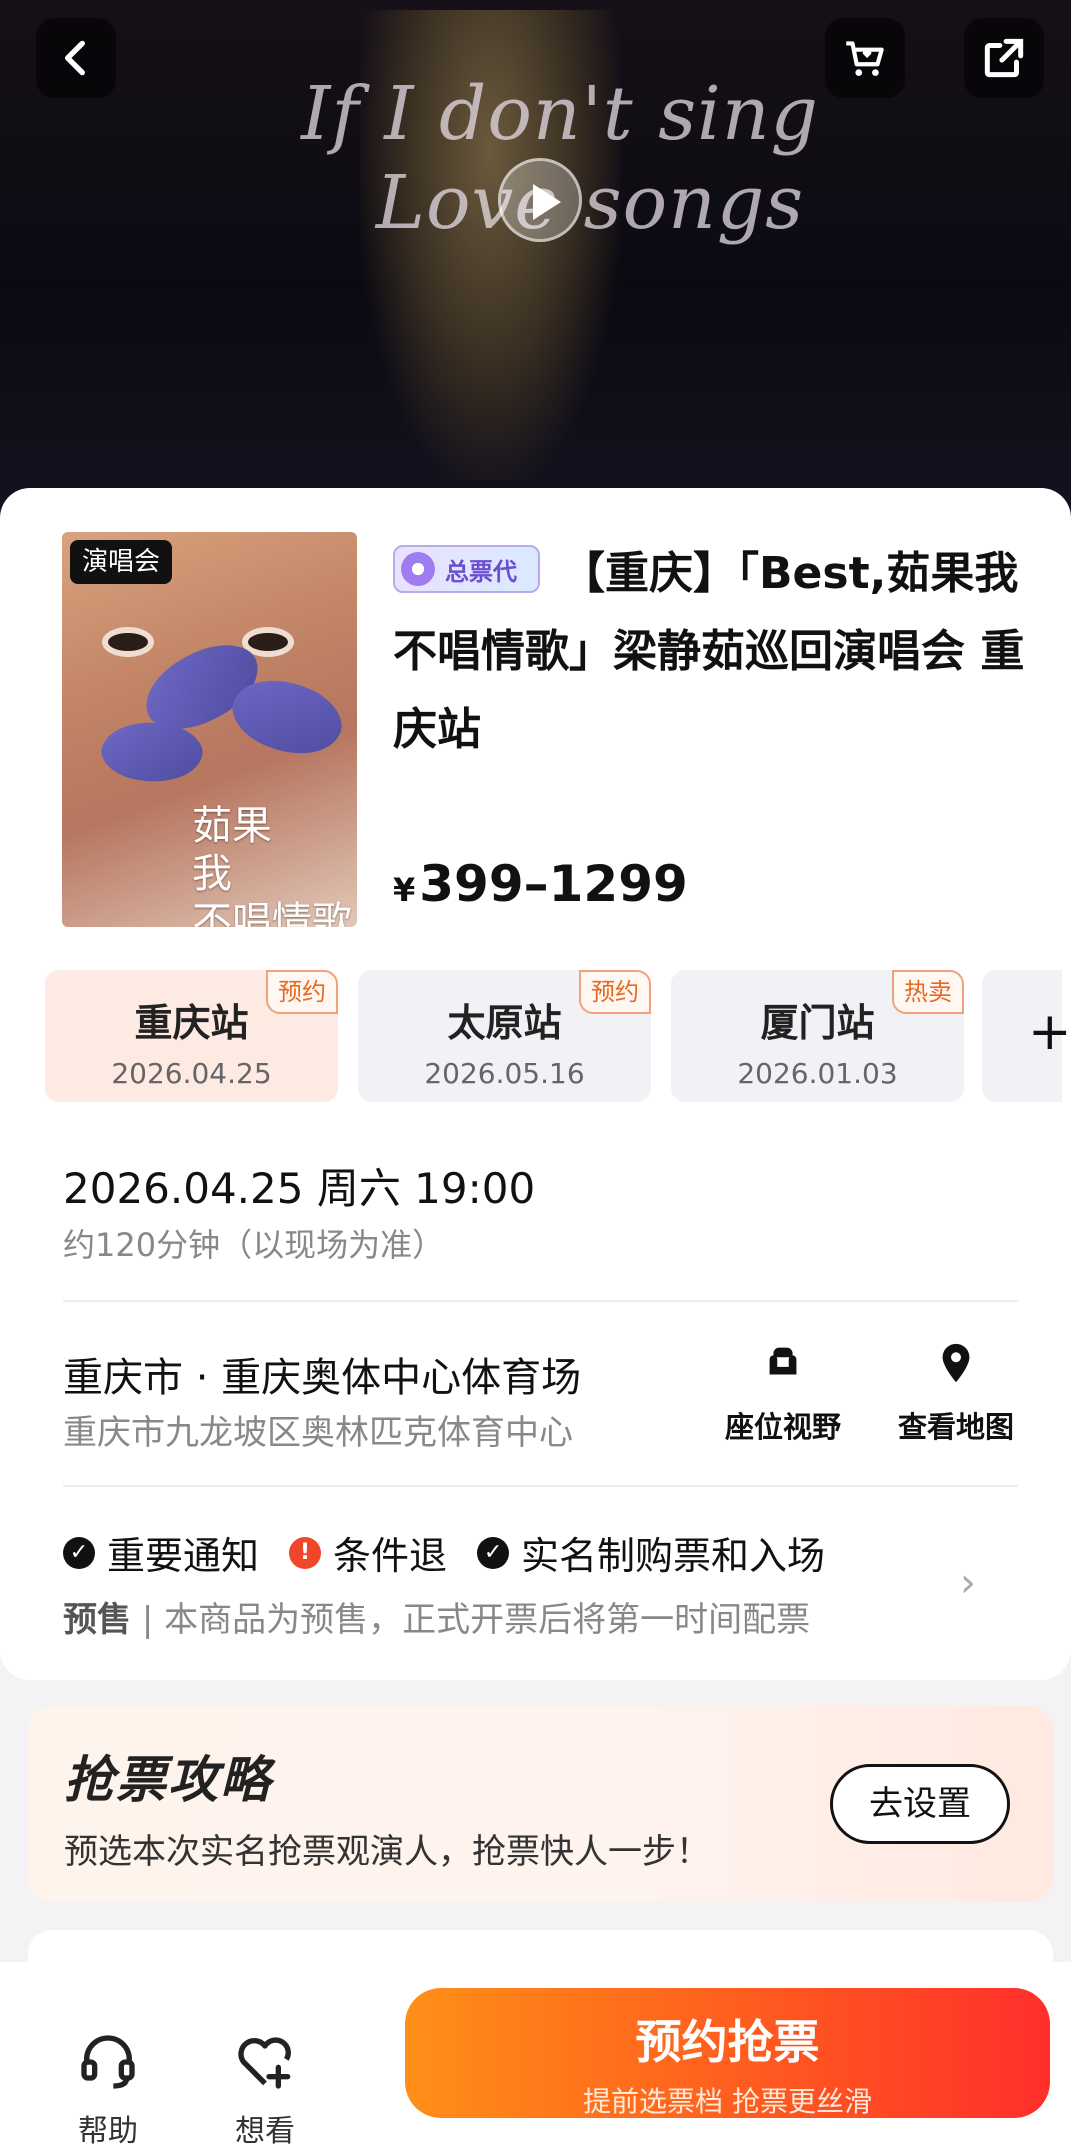  Describe the element at coordinates (783, 1361) in the screenshot. I see `seat-icon` at that location.